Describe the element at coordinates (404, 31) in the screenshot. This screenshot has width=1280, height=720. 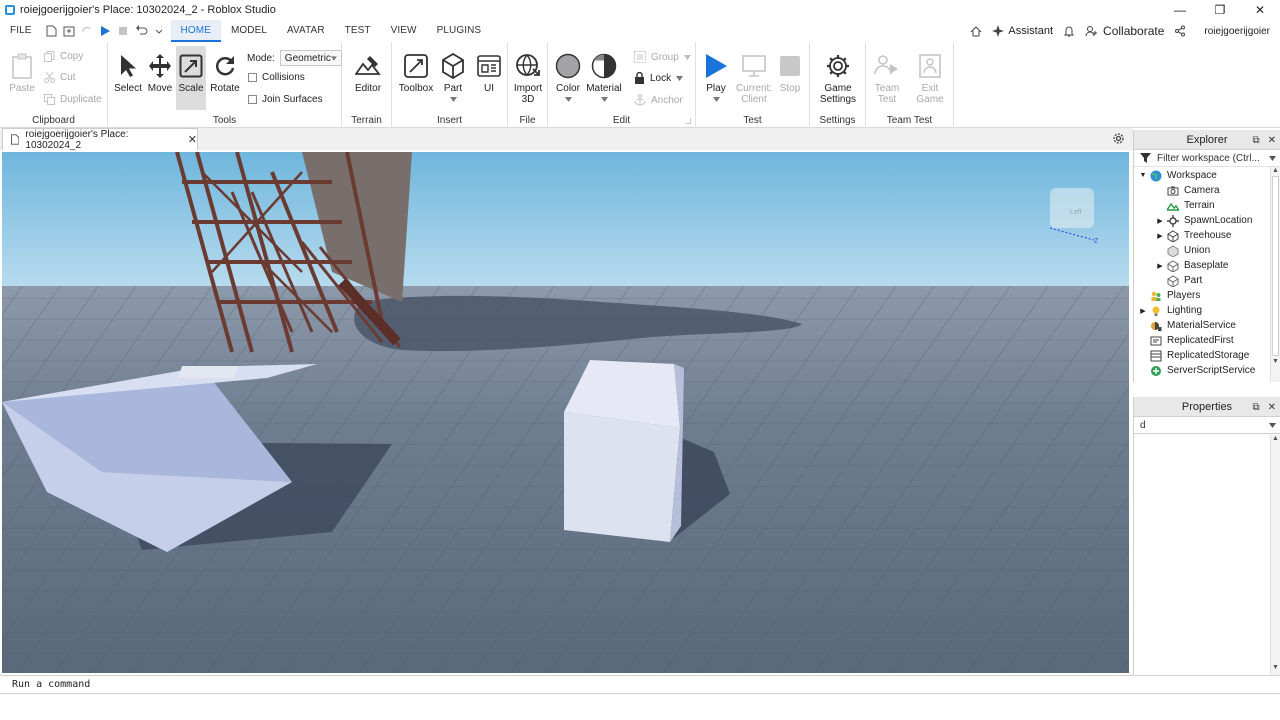
I see `tab-view: VIEW` at that location.